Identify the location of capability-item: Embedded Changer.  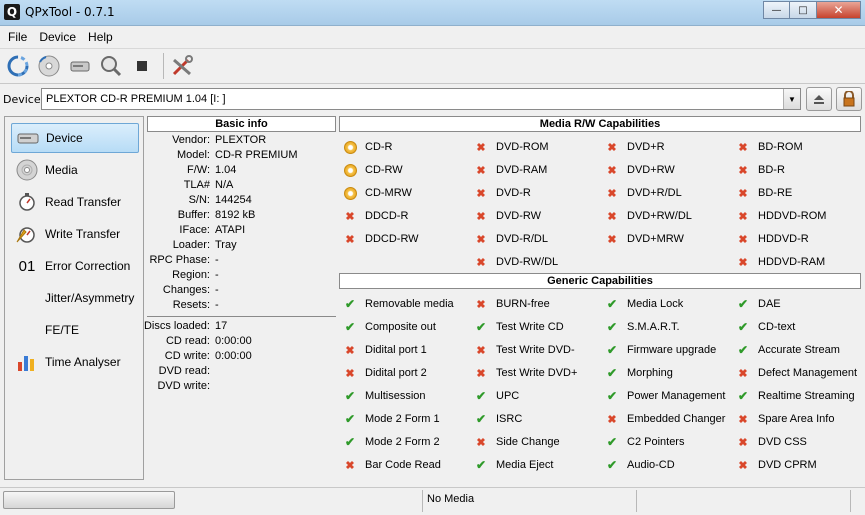
(665, 419).